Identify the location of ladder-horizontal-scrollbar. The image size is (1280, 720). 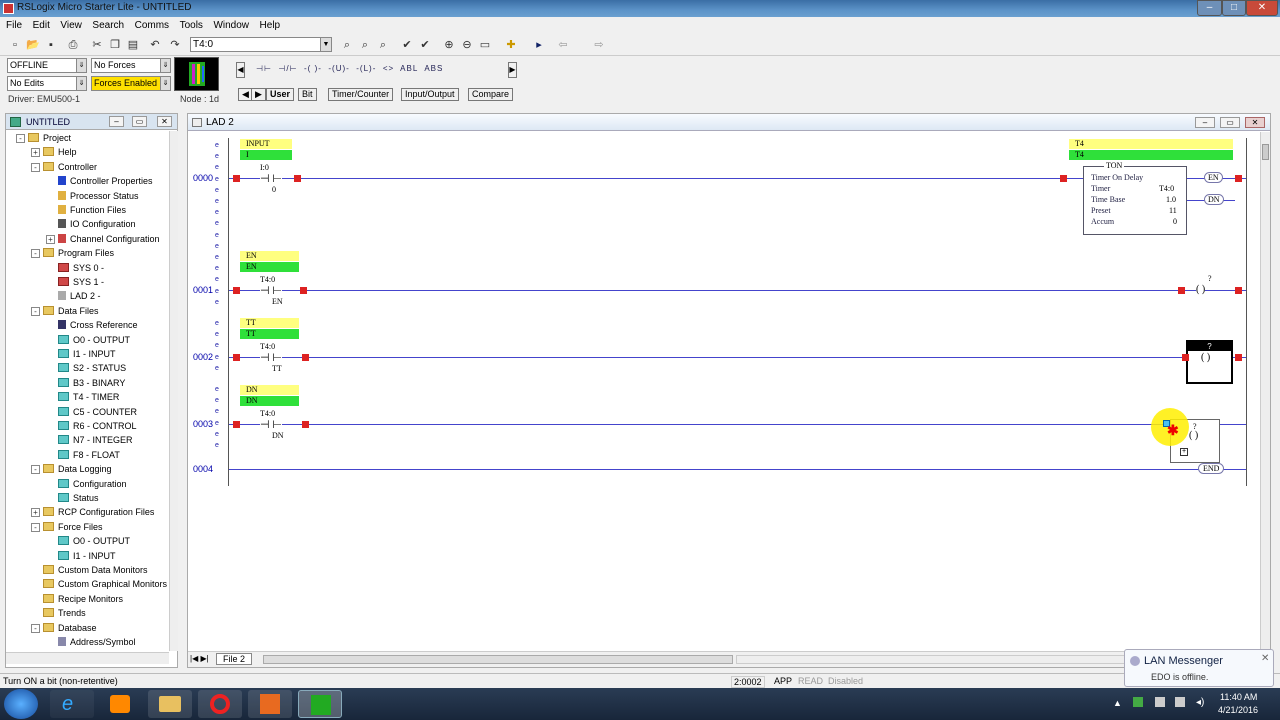
(498, 659).